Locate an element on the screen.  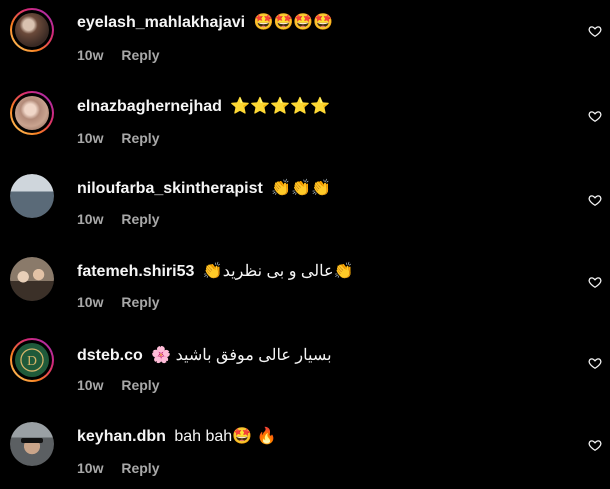
comment-line: fatemeh.shiri53 👏عالی و بی نظرید👏 is located at coordinates (323, 272).